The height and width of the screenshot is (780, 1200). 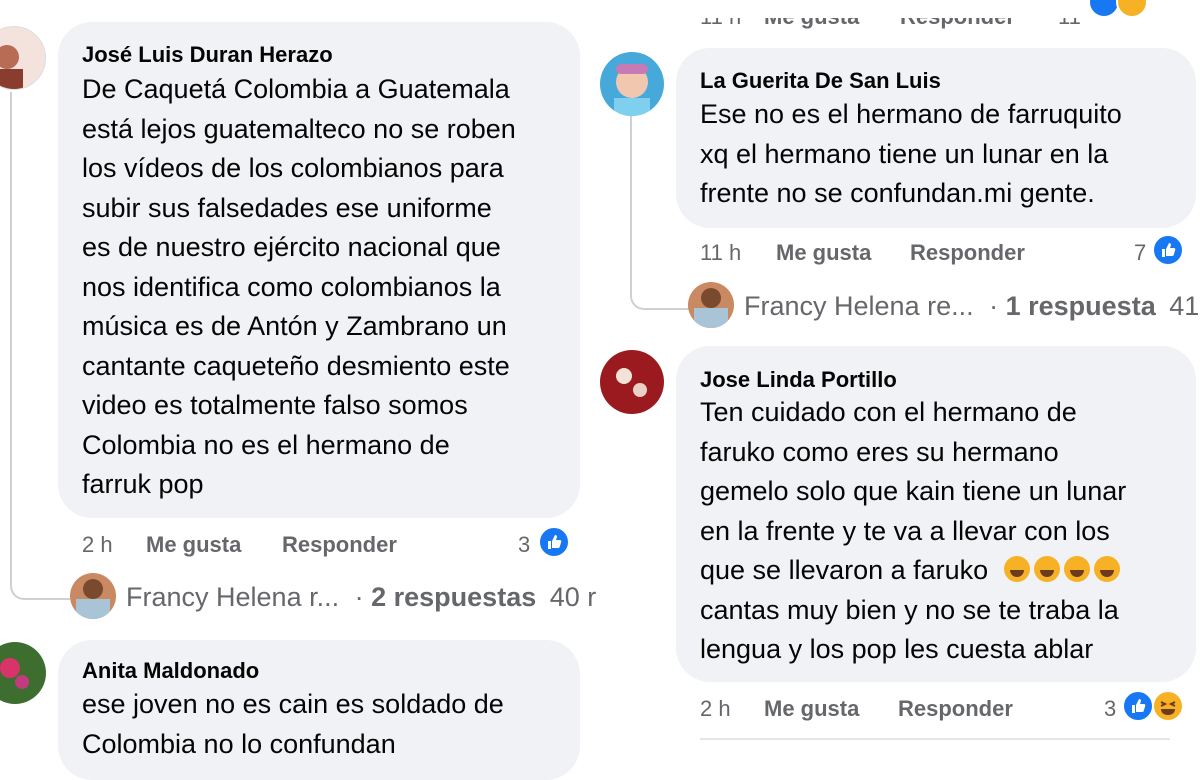 What do you see at coordinates (1140, 253) in the screenshot?
I see `reaction-count: 7` at bounding box center [1140, 253].